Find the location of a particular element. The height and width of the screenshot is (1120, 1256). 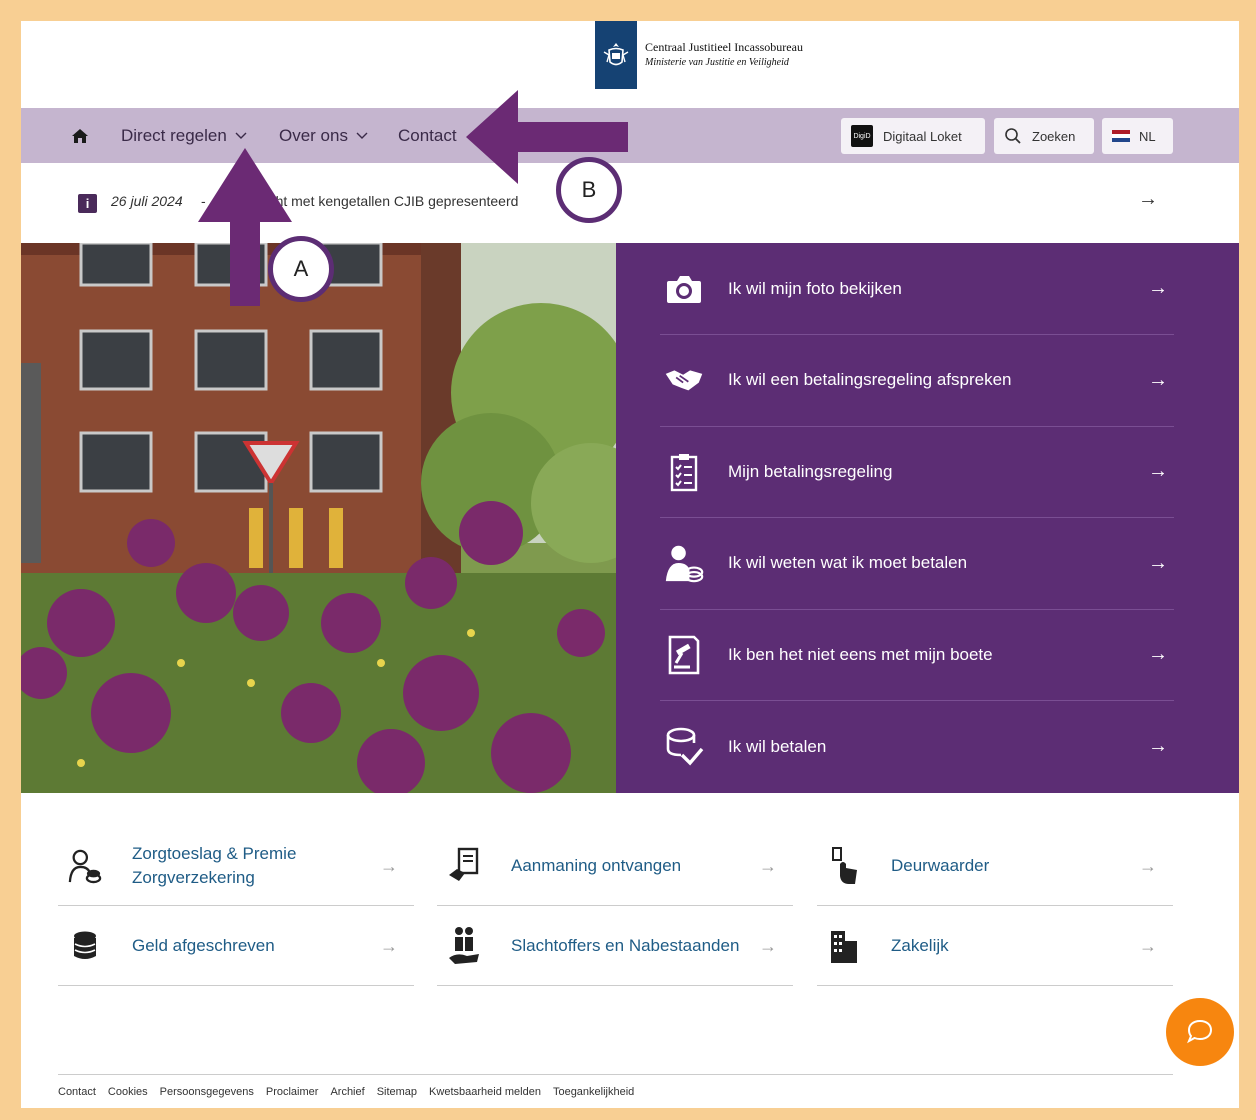

annotation-label-b: B is located at coordinates (589, 190).